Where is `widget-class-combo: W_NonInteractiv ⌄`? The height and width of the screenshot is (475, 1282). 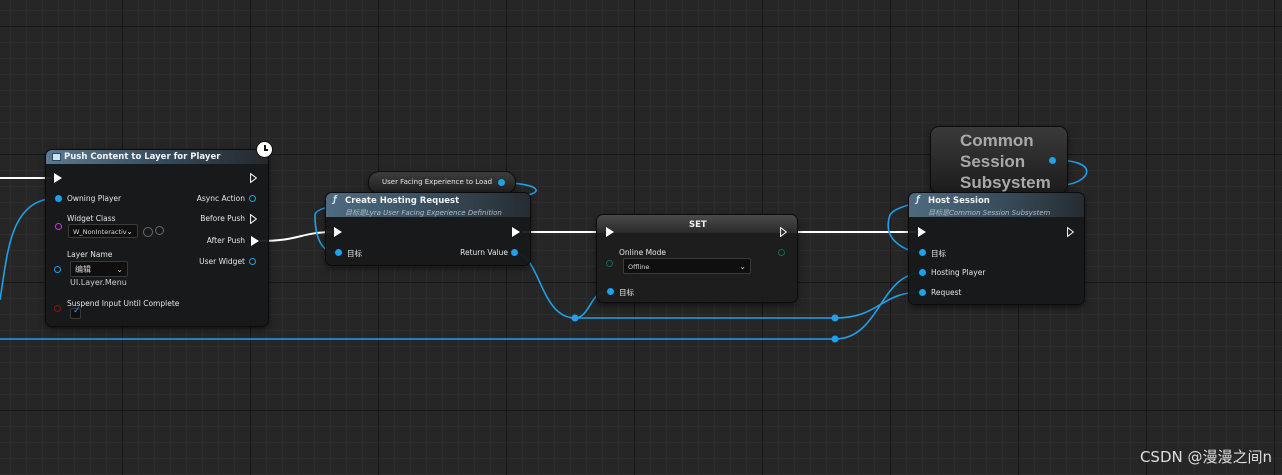
widget-class-combo: W_NonInteractiv ⌄ is located at coordinates (103, 231).